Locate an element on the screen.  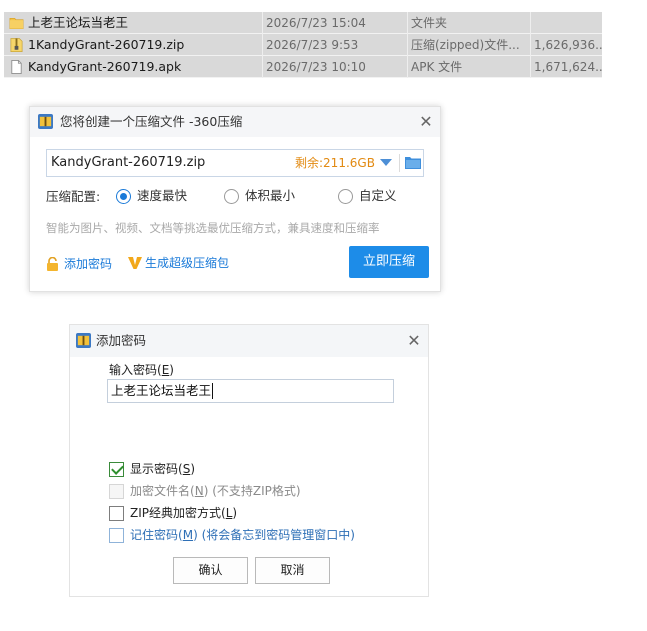
checkbox-label: ZIP经典加密方式(L) is located at coordinates (183, 513).